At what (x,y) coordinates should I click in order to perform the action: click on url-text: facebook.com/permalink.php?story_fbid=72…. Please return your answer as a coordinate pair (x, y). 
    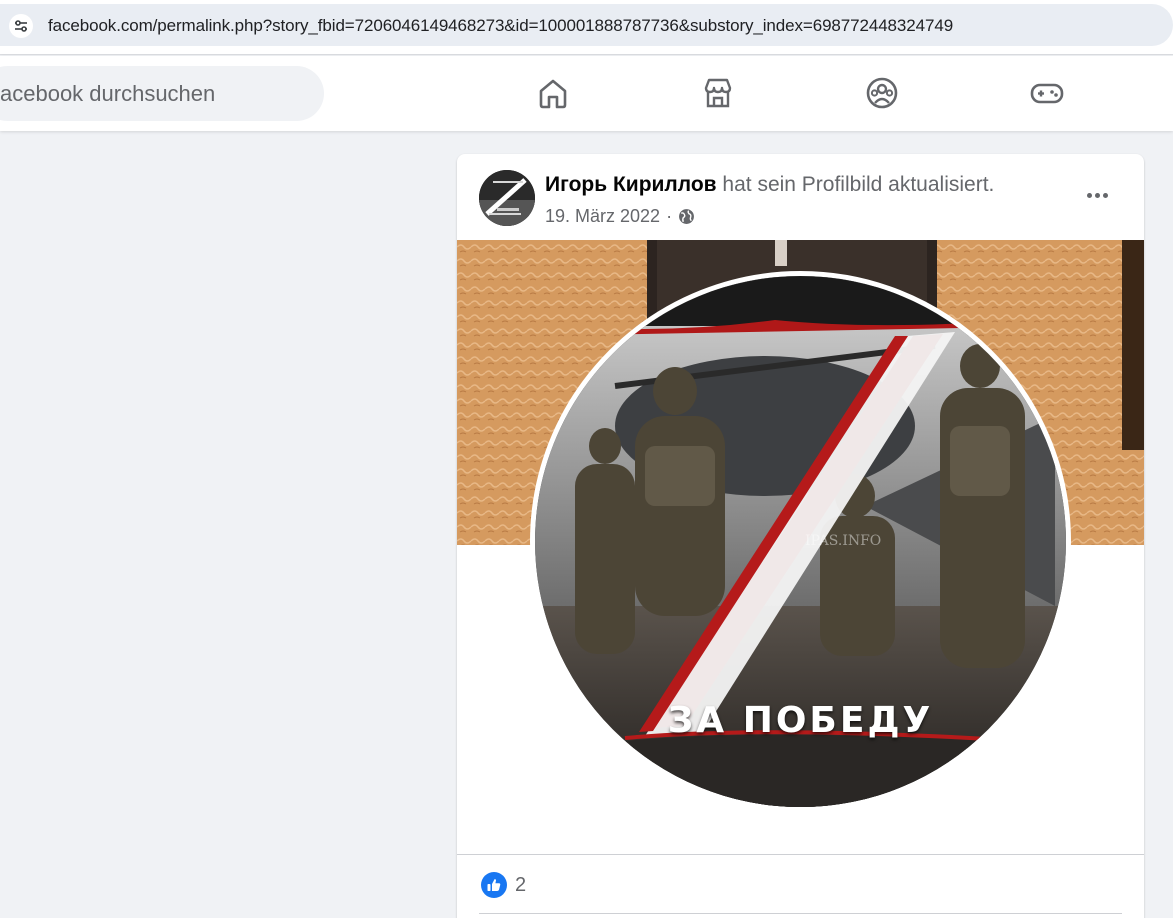
    Looking at the image, I should click on (500, 26).